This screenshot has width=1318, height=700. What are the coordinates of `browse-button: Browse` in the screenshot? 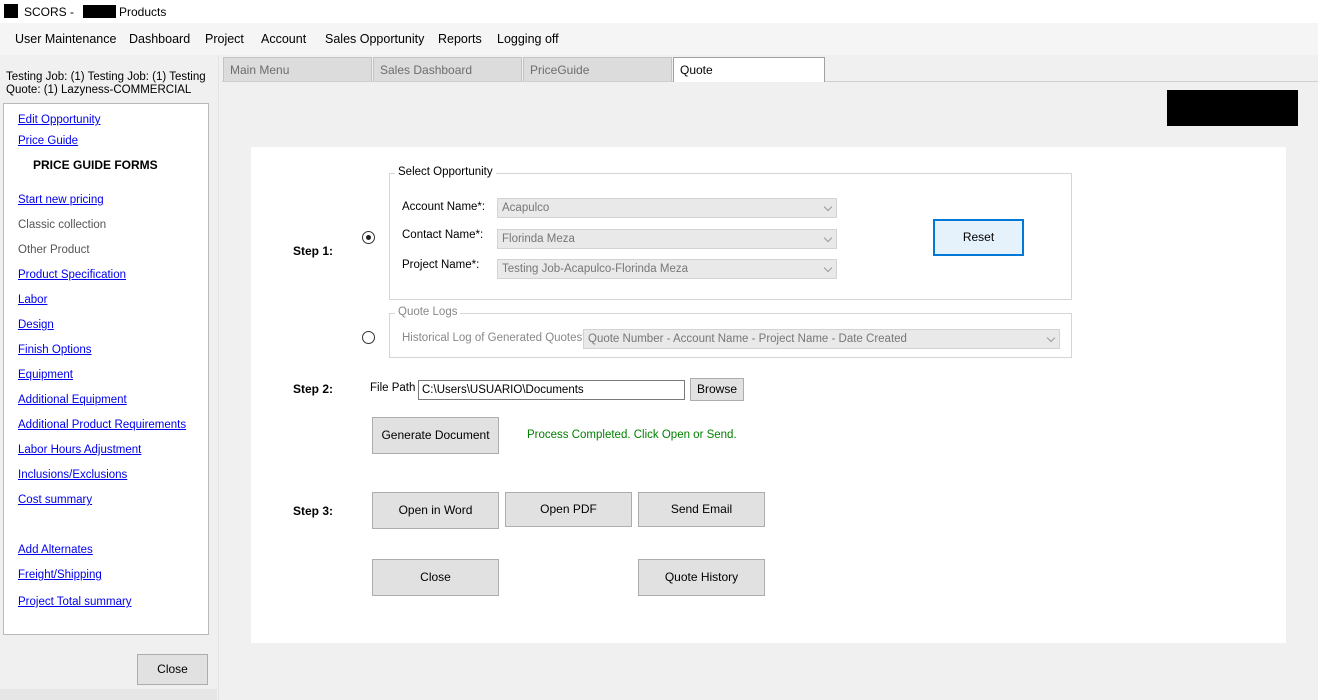 It's located at (717, 389).